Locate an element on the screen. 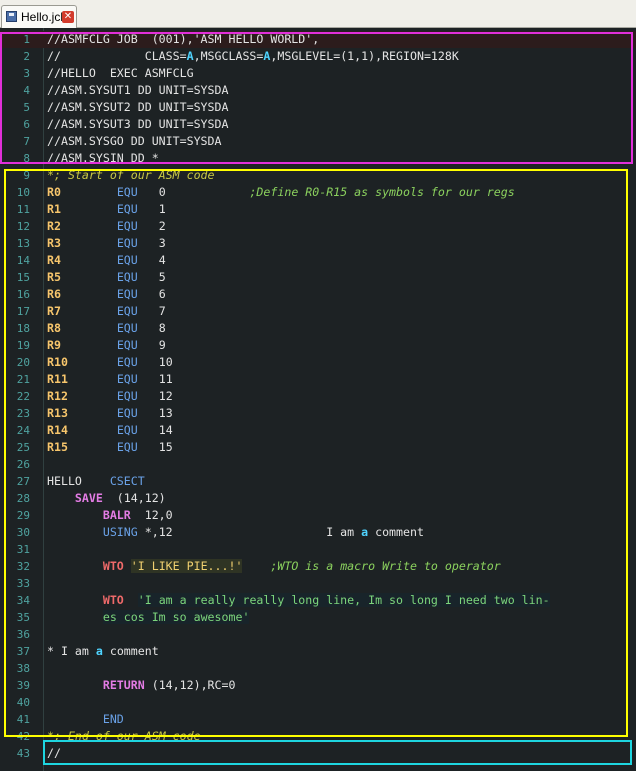  code-line: 36 is located at coordinates (318, 634).